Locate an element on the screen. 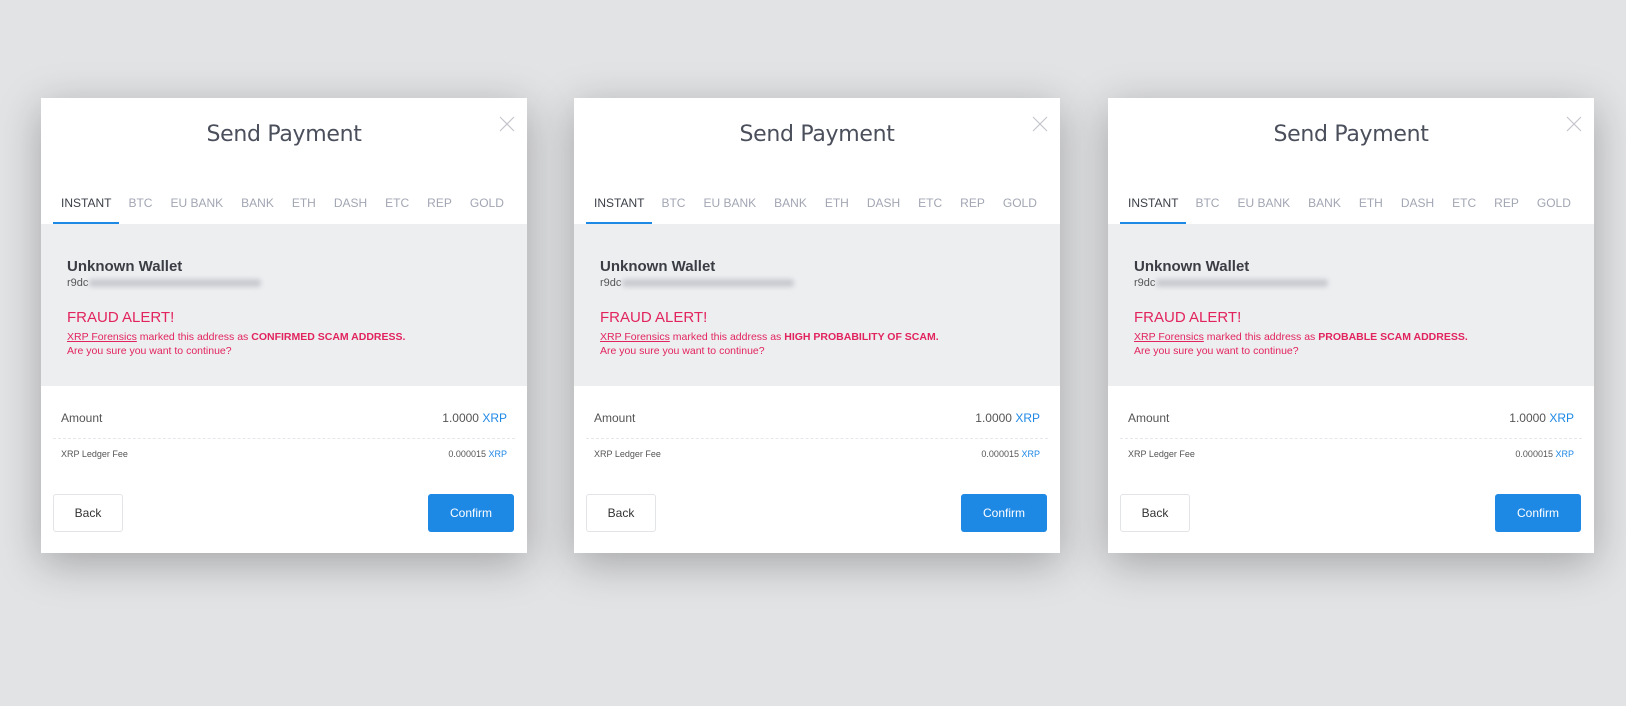 This screenshot has width=1626, height=706. fraud-status: PROBABLE SCAM ADDRESS. is located at coordinates (1393, 337).